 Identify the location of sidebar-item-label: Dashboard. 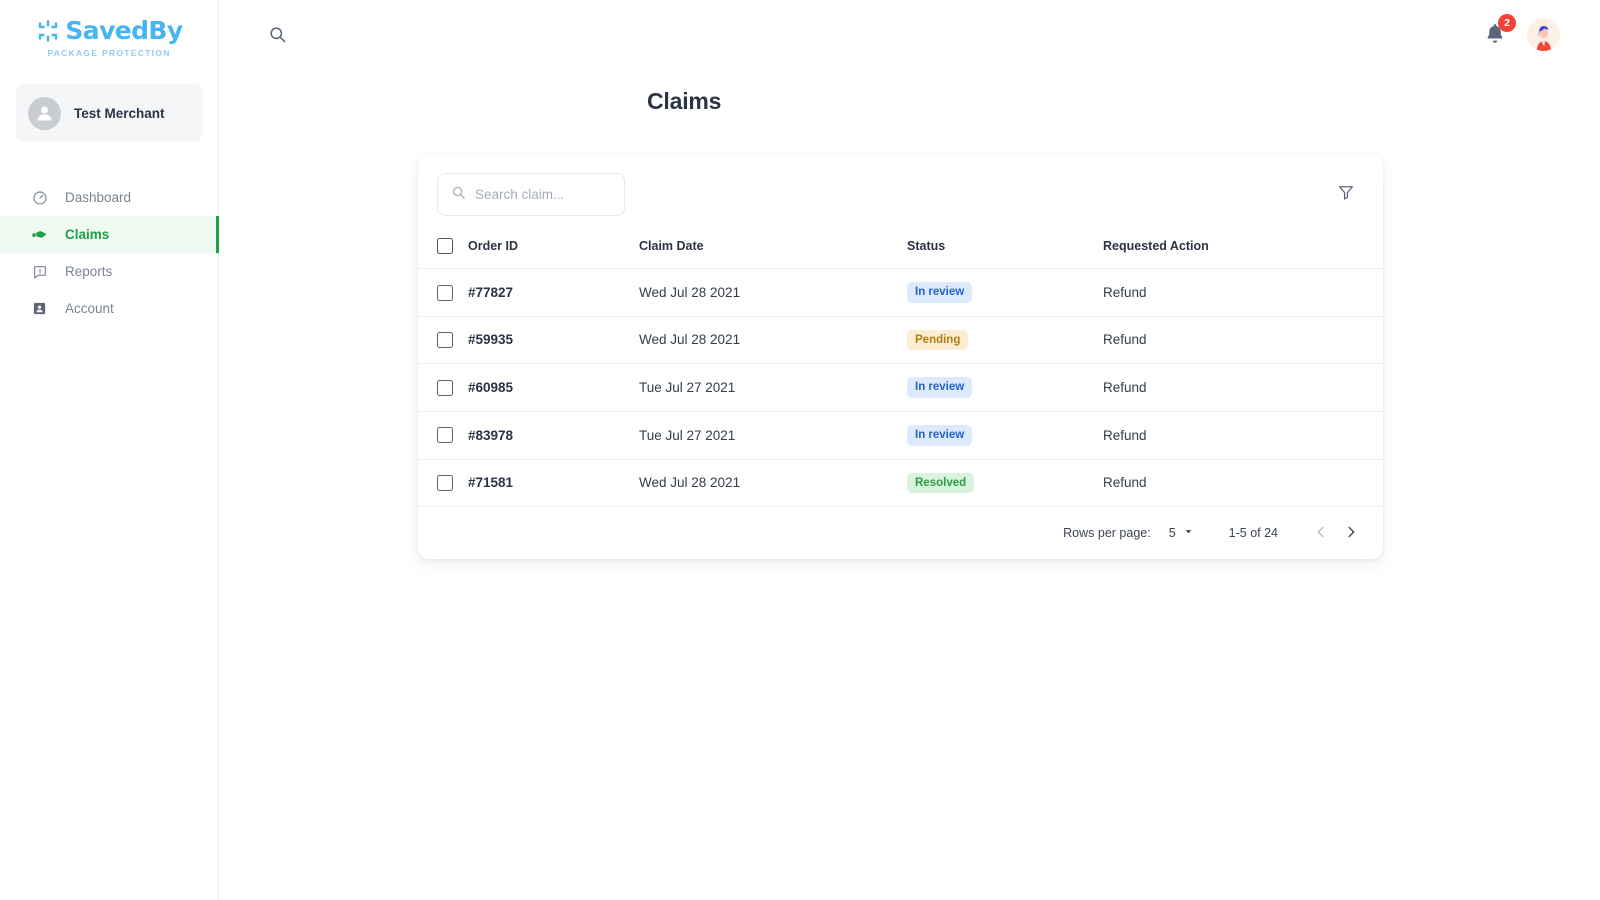
(98, 197).